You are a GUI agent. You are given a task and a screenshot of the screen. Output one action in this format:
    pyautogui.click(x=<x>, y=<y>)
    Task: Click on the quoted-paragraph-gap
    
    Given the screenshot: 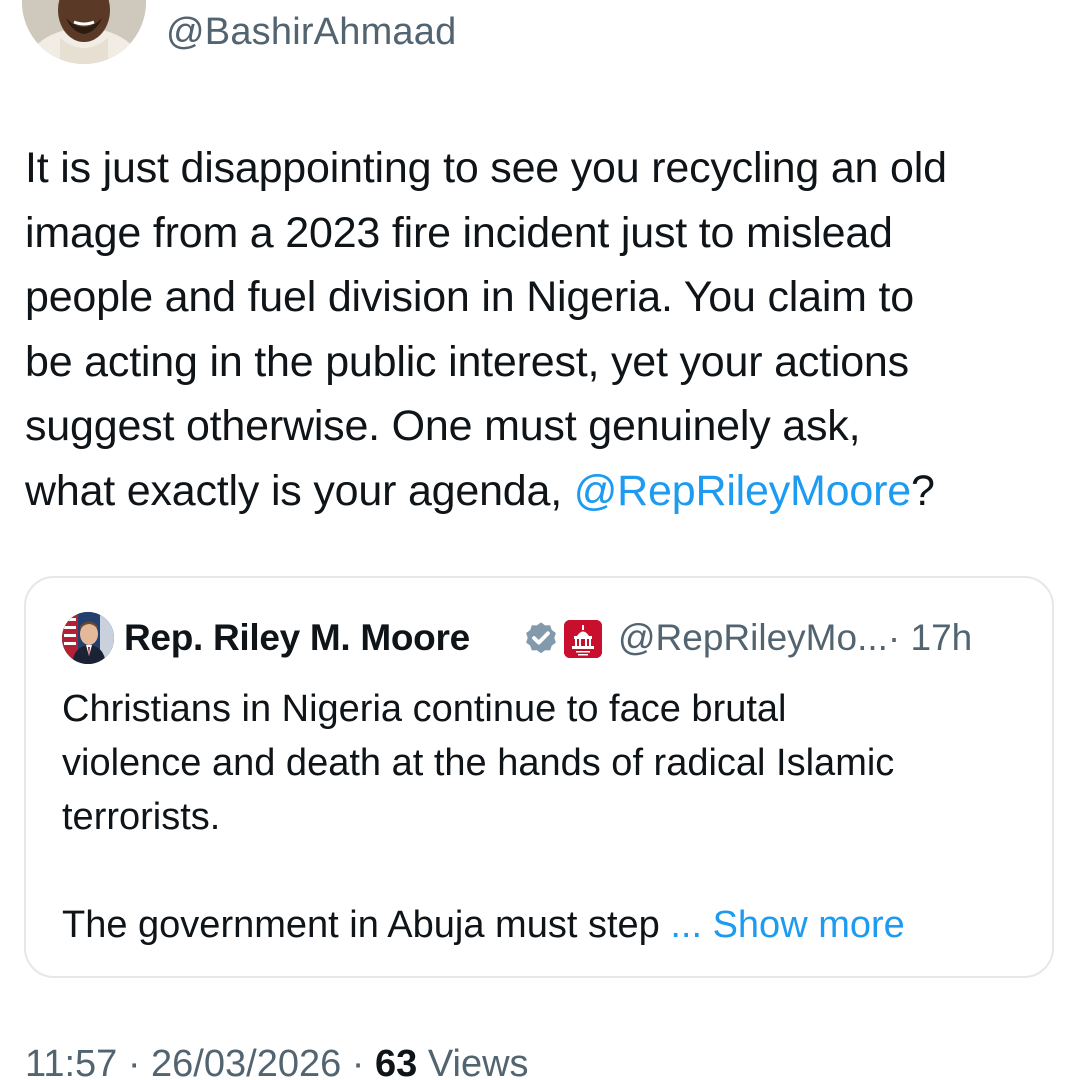 What is the action you would take?
    pyautogui.click(x=542, y=871)
    